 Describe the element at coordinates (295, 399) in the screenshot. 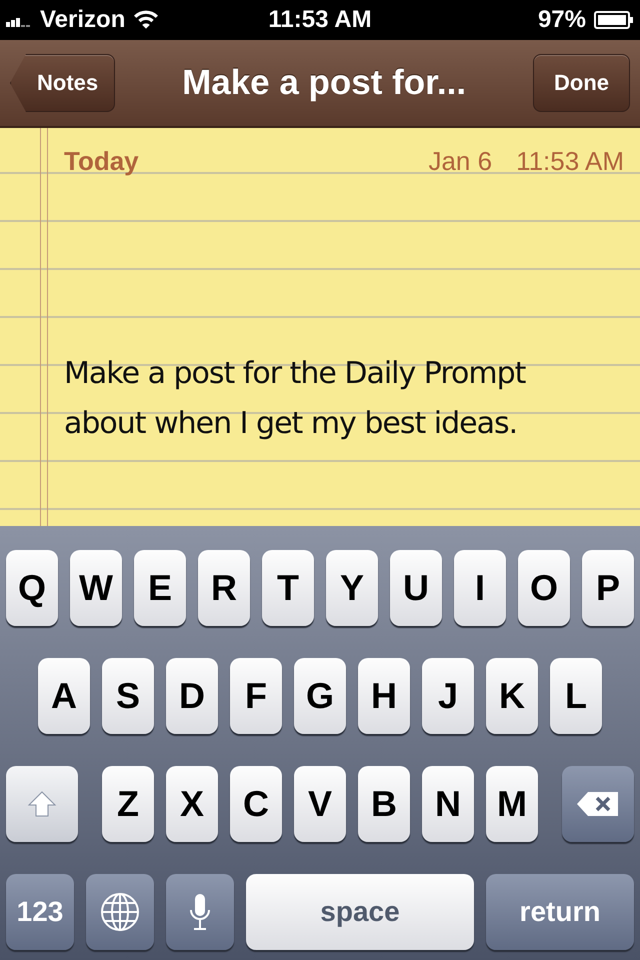

I see `note-text: Make a post for the Daily Prompt about when I get my best ideas.` at that location.